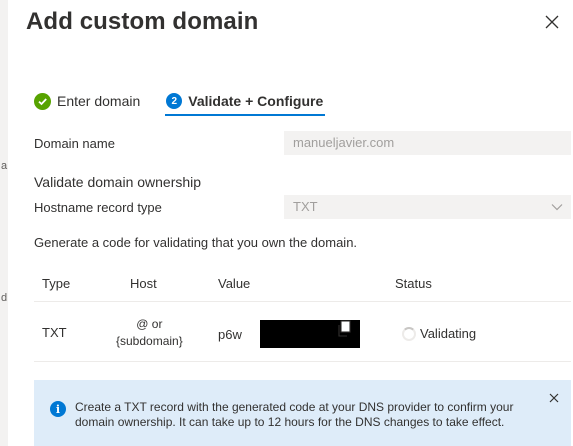 This screenshot has width=573, height=446. Describe the element at coordinates (142, 21) in the screenshot. I see `panel-title: Add custom domain` at that location.